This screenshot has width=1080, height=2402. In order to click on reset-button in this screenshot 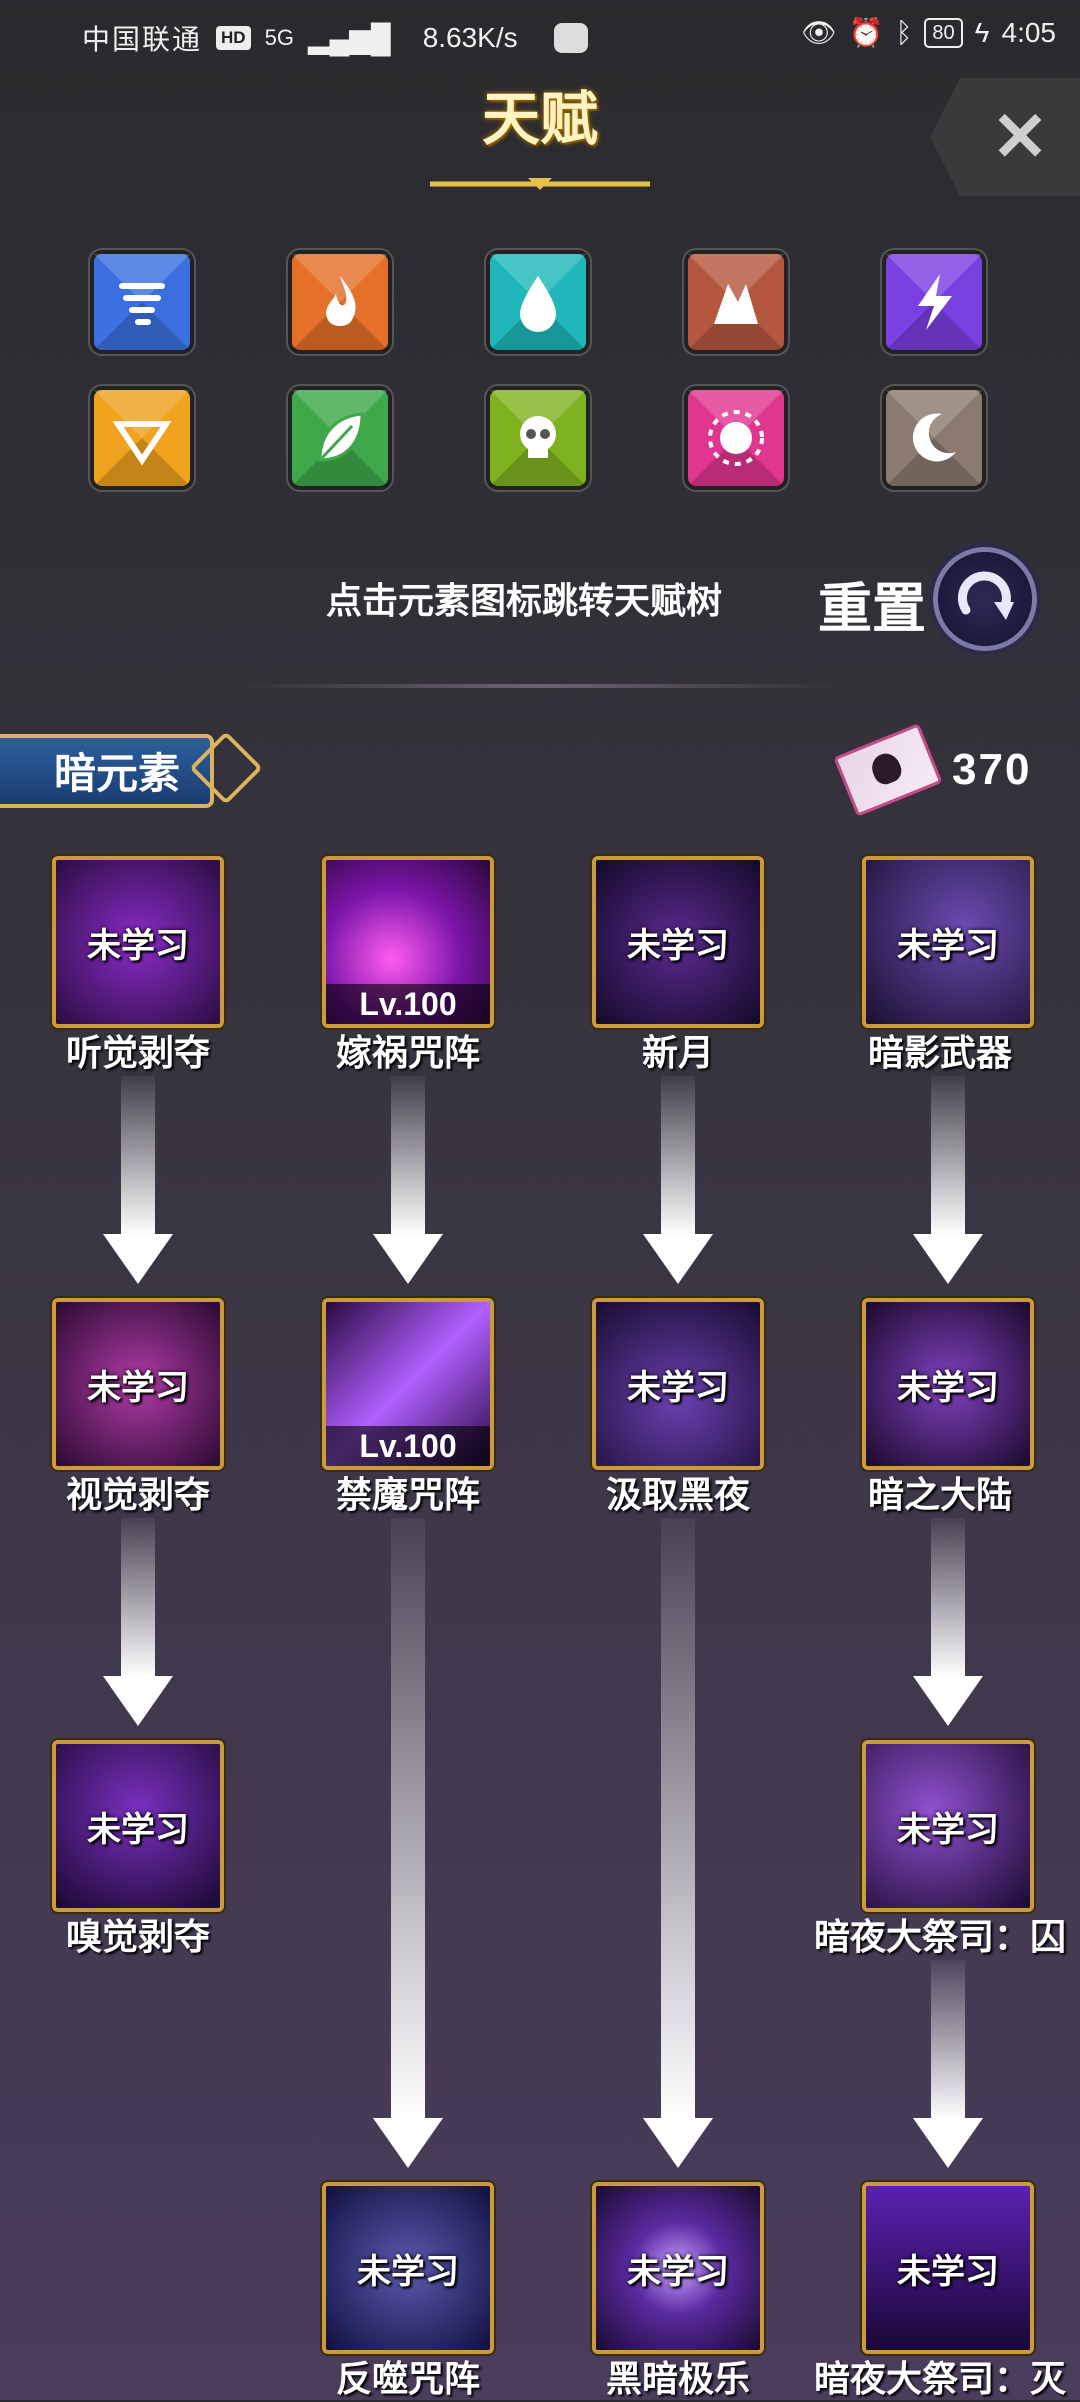, I will do `click(985, 599)`.